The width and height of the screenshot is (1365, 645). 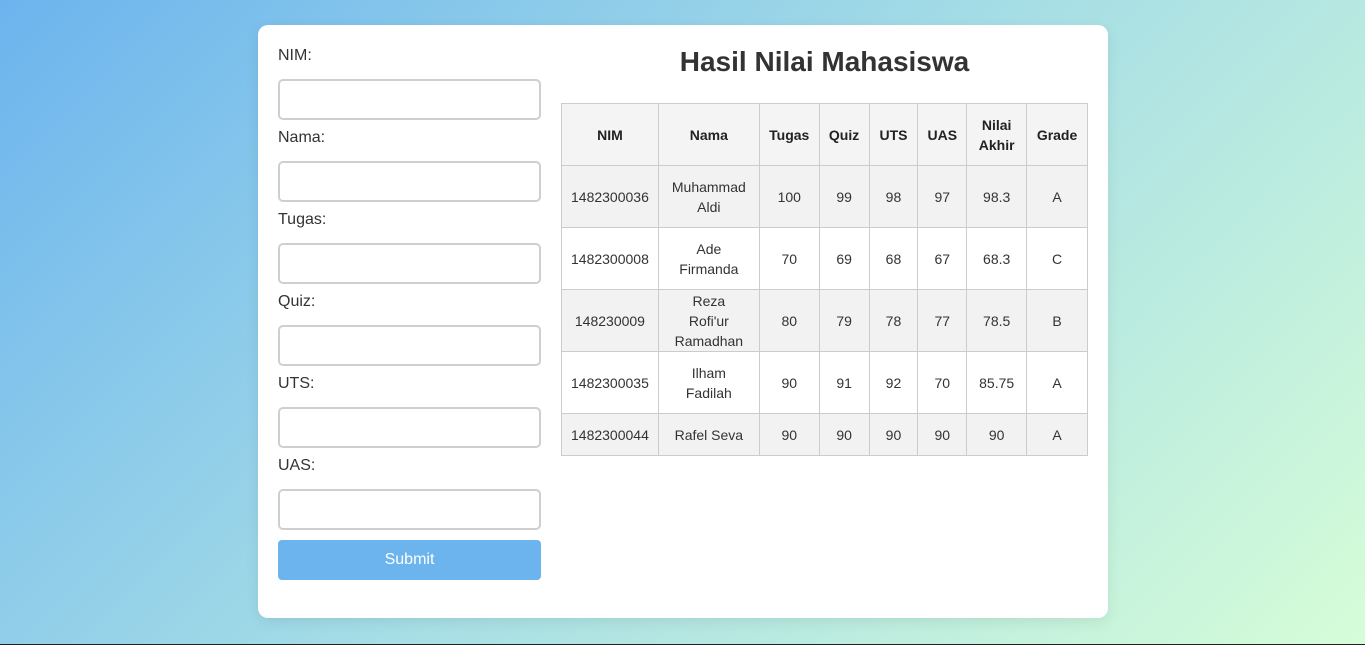 What do you see at coordinates (789, 320) in the screenshot?
I see `cell-tugas: 80` at bounding box center [789, 320].